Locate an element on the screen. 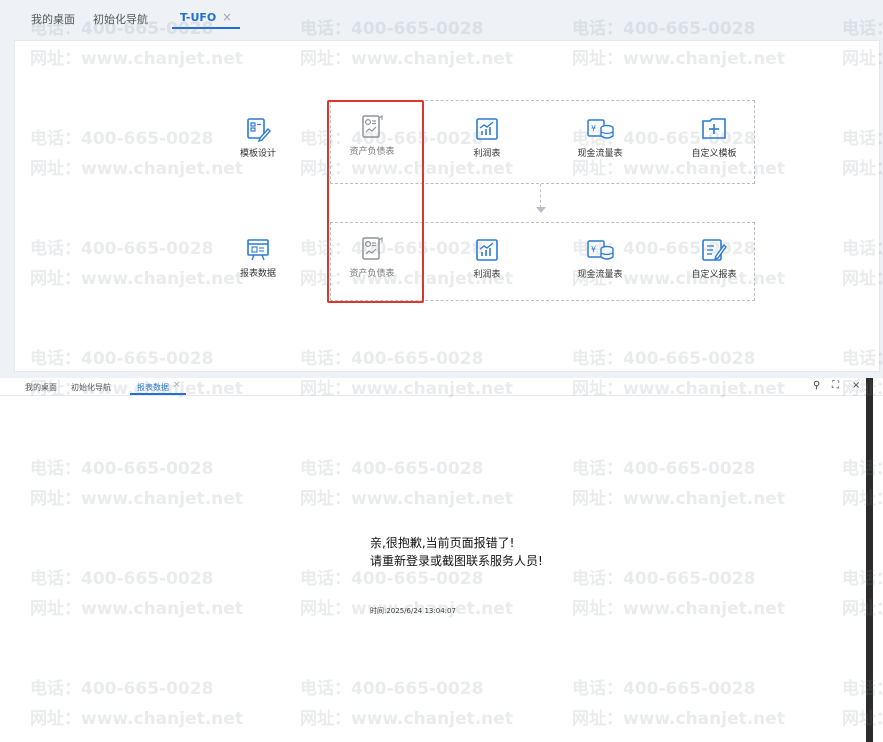  template-profit-label: 利润表 is located at coordinates (487, 154).